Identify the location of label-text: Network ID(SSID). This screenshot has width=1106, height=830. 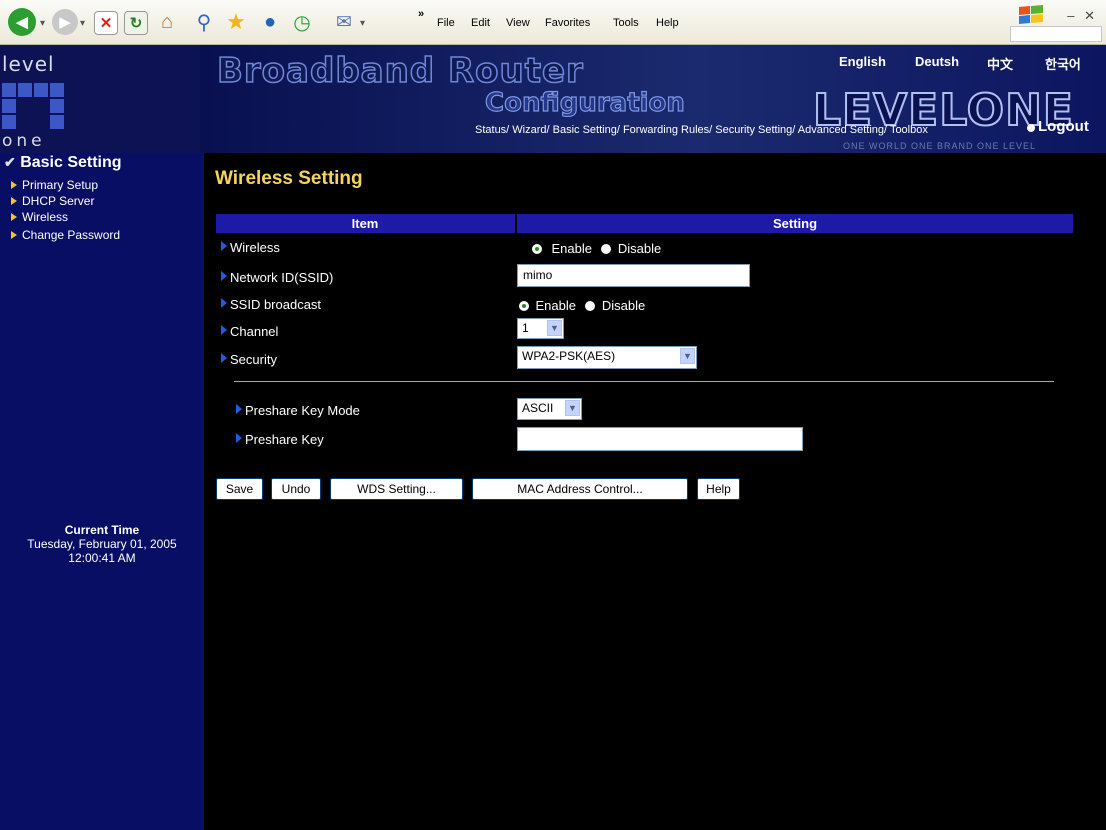
(282, 277).